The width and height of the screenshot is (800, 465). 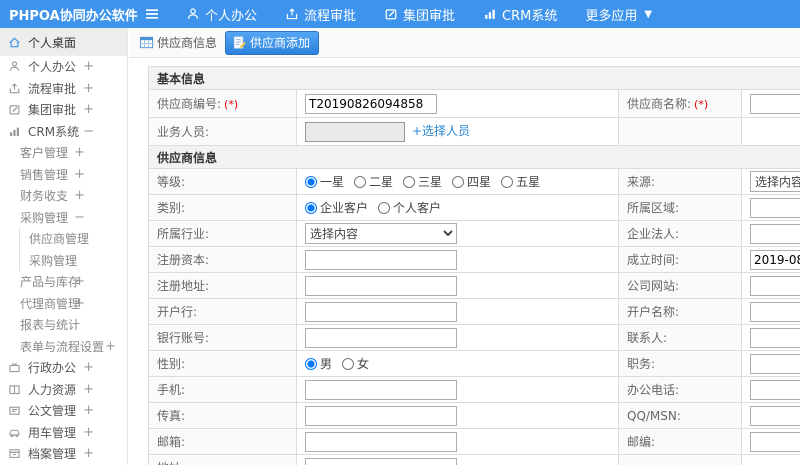 I want to click on sidebar-item-archive-mgmt: 档案管理 +, so click(x=63, y=454).